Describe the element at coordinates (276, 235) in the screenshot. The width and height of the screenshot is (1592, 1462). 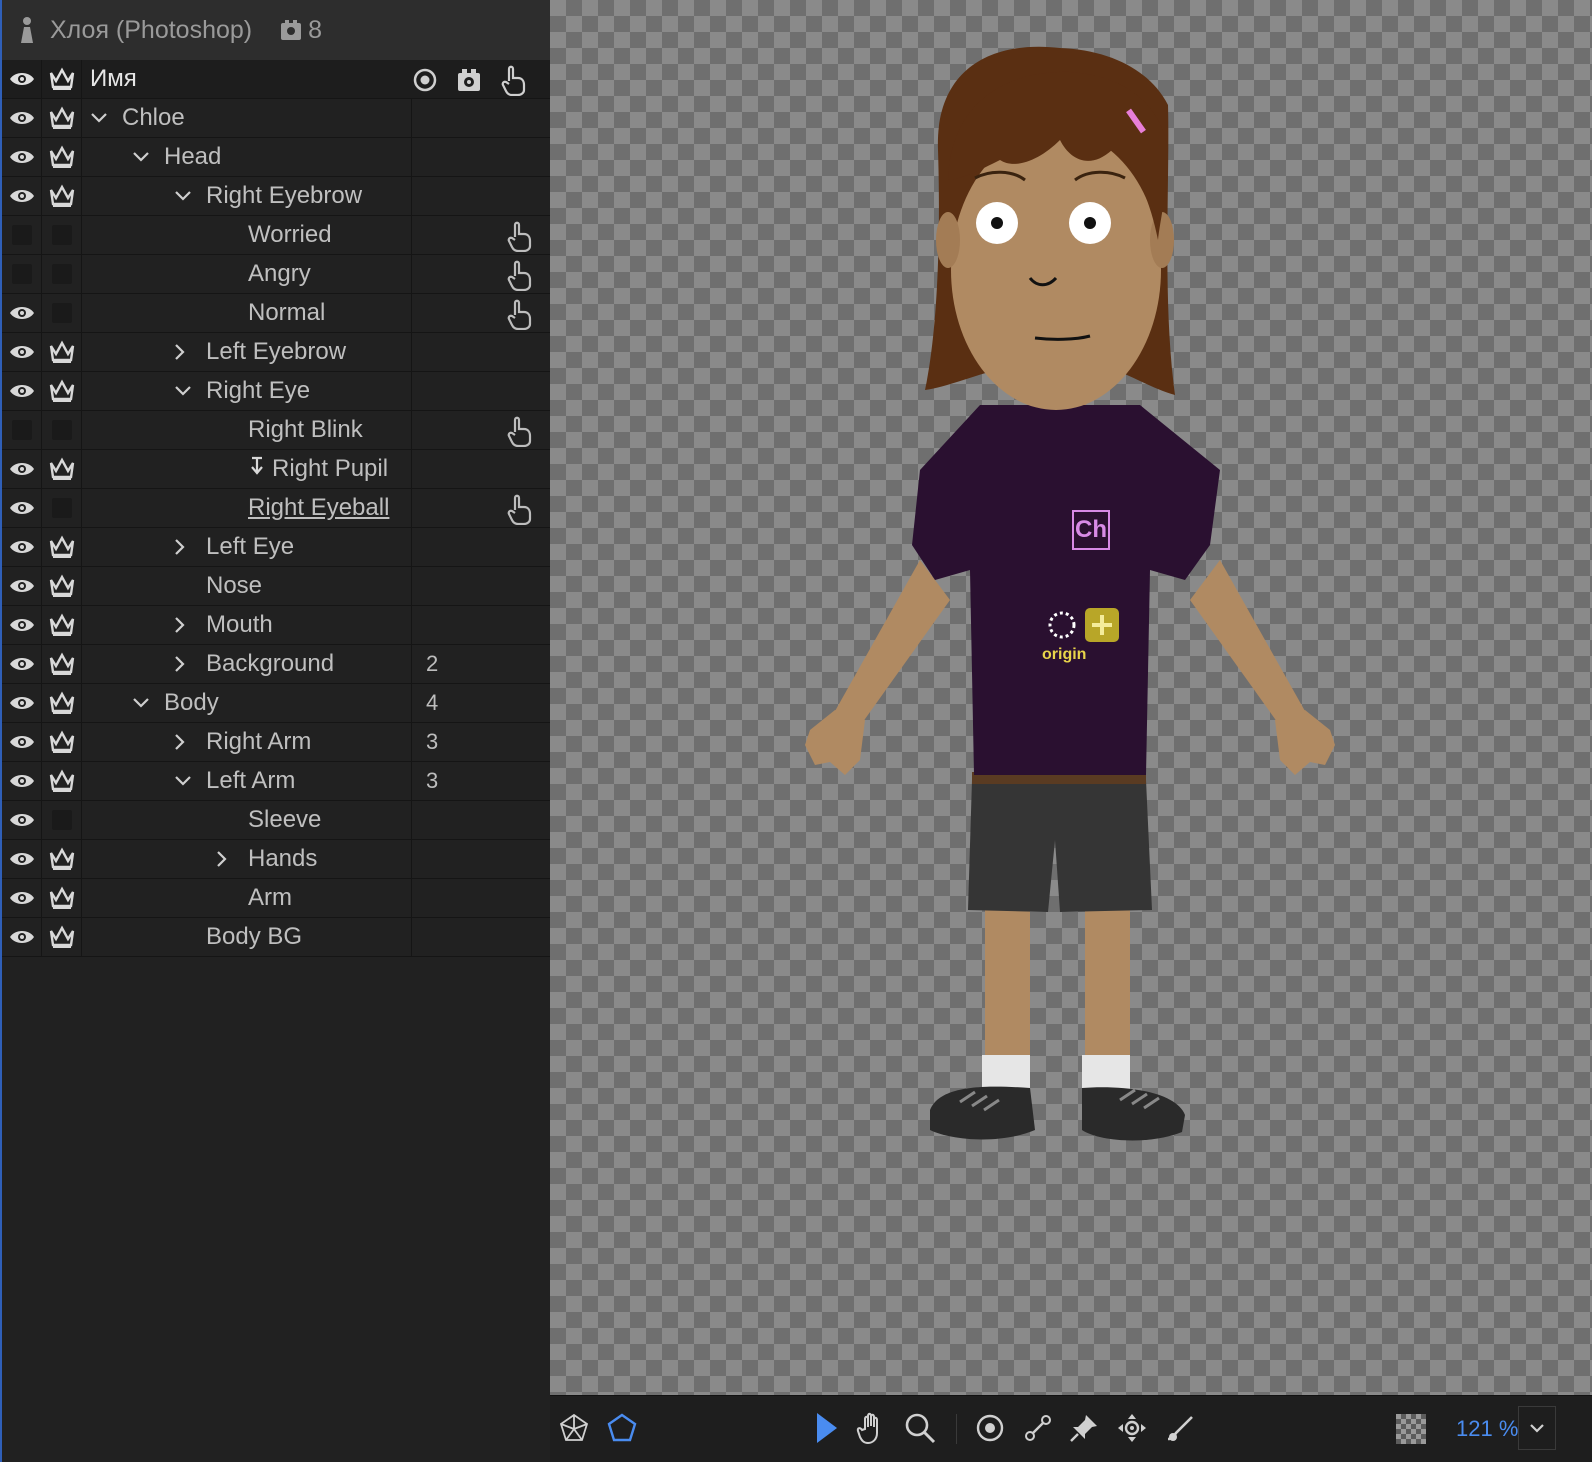
I see `layer-row: Worried` at that location.